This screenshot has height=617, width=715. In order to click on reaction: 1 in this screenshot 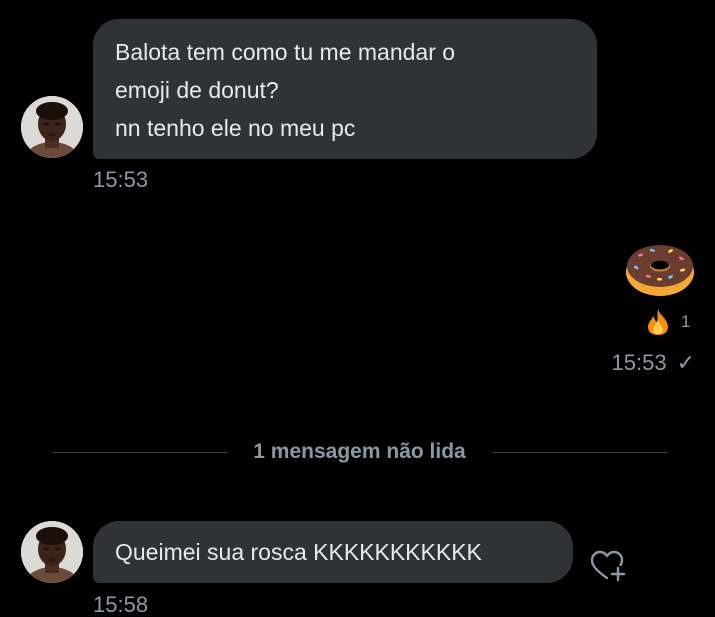, I will do `click(667, 322)`.